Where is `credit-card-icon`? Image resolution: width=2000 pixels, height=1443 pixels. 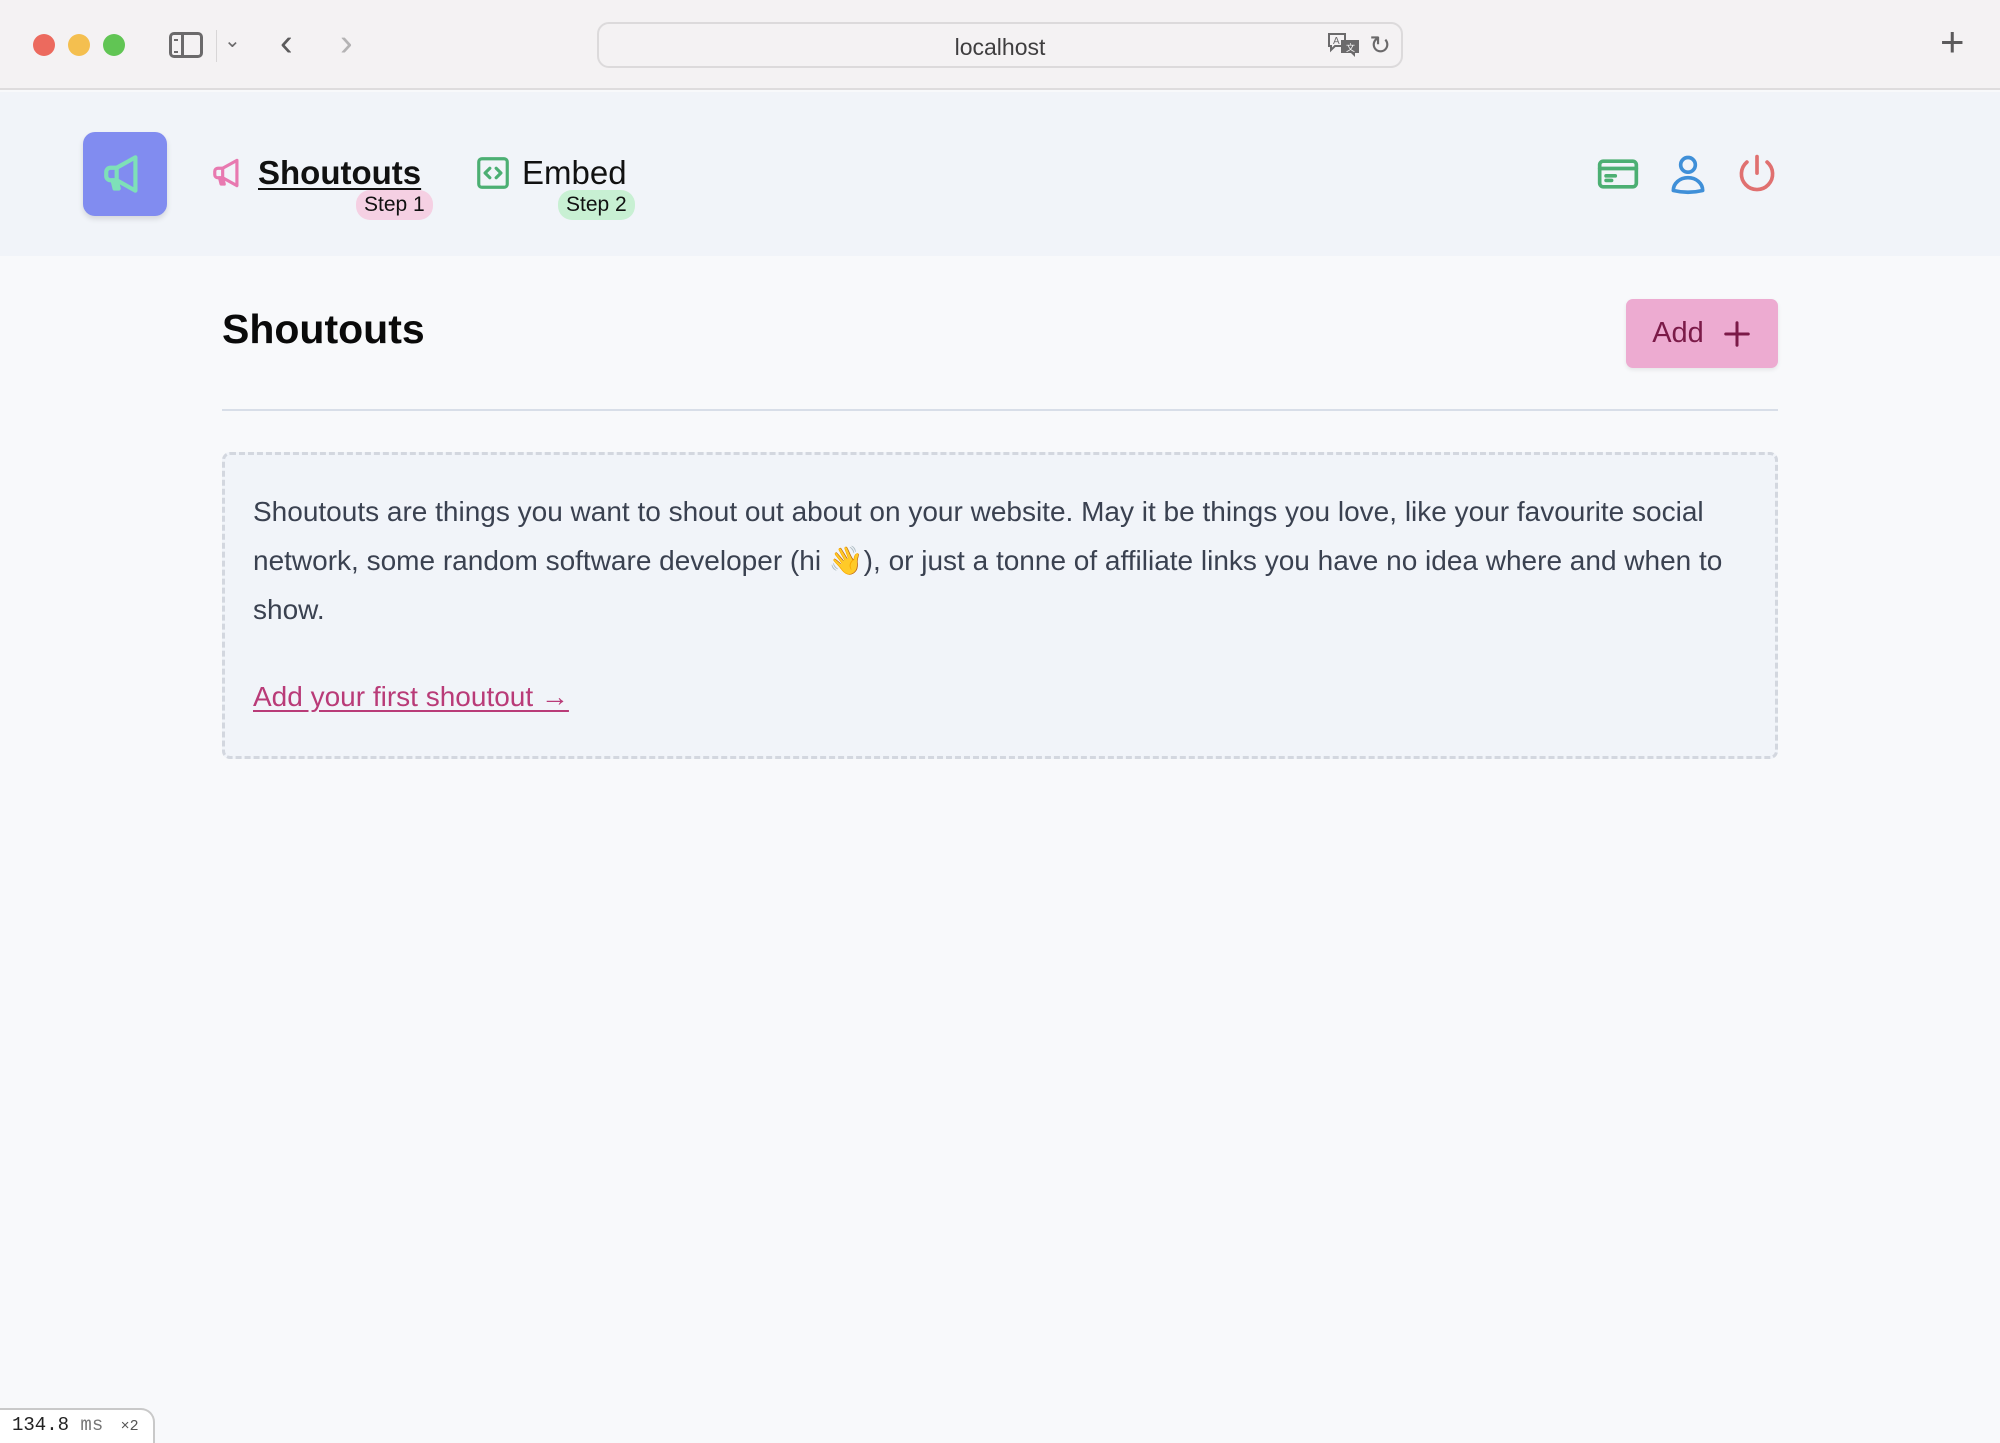 credit-card-icon is located at coordinates (1618, 174).